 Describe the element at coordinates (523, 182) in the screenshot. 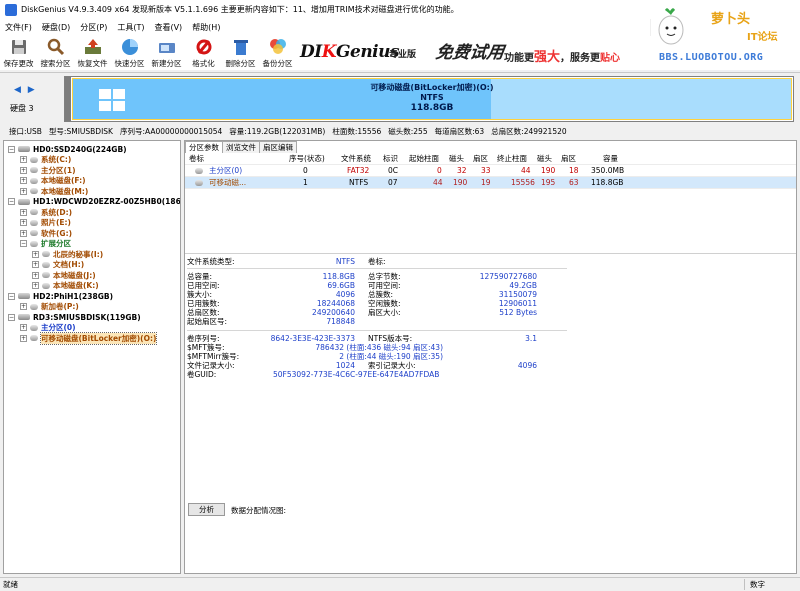

I see `row-end-cyl: 15556` at that location.